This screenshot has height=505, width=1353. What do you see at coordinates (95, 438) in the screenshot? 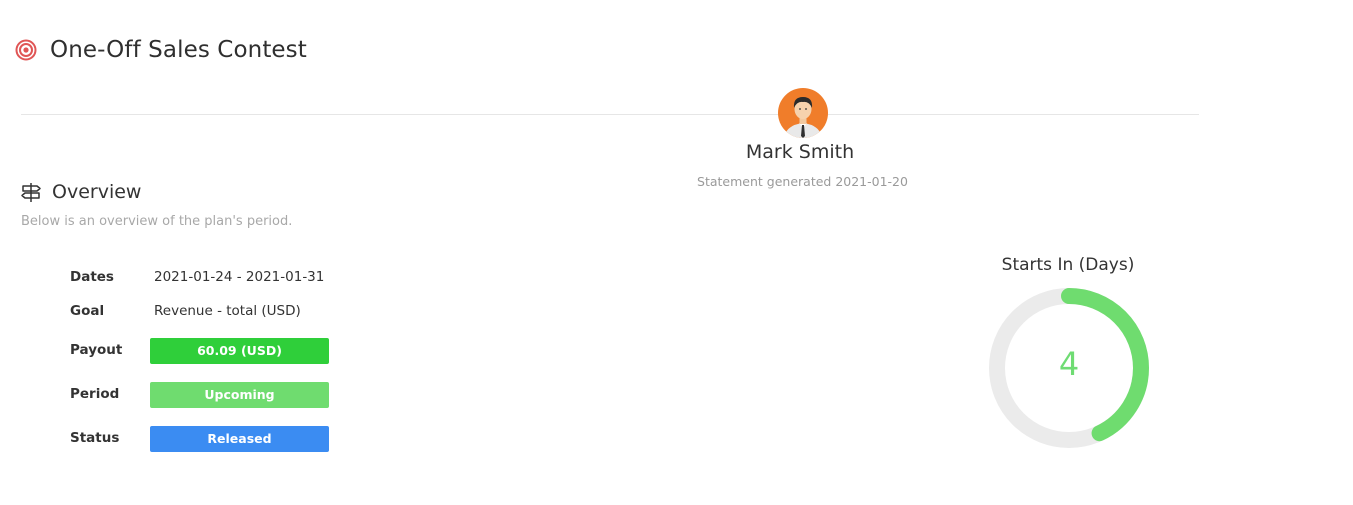
I see `status-label: Status` at bounding box center [95, 438].